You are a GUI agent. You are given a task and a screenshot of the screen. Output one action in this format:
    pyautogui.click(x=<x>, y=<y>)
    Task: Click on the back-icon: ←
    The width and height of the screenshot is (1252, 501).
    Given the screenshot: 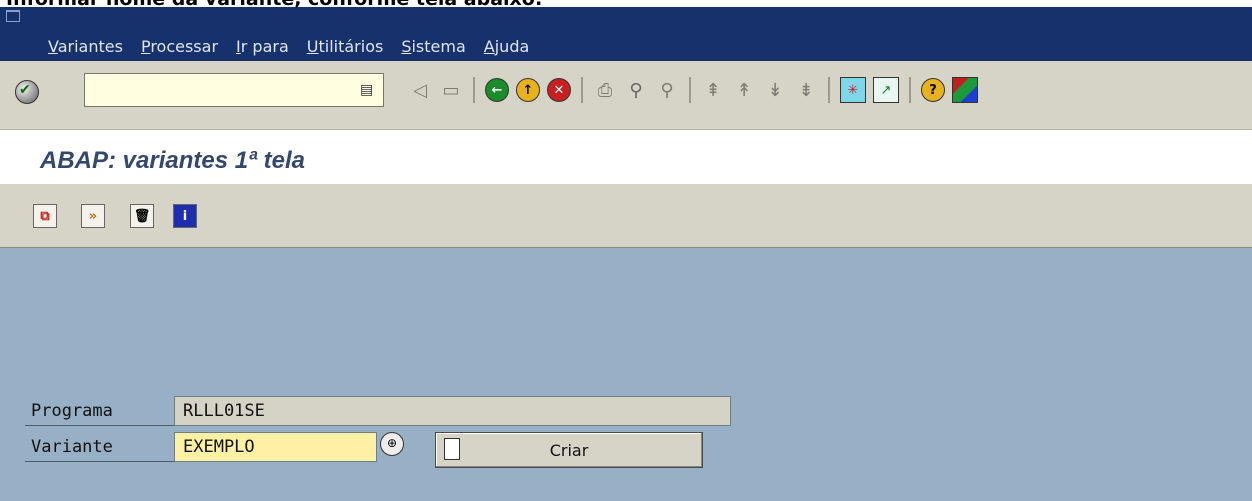 What is the action you would take?
    pyautogui.click(x=497, y=90)
    